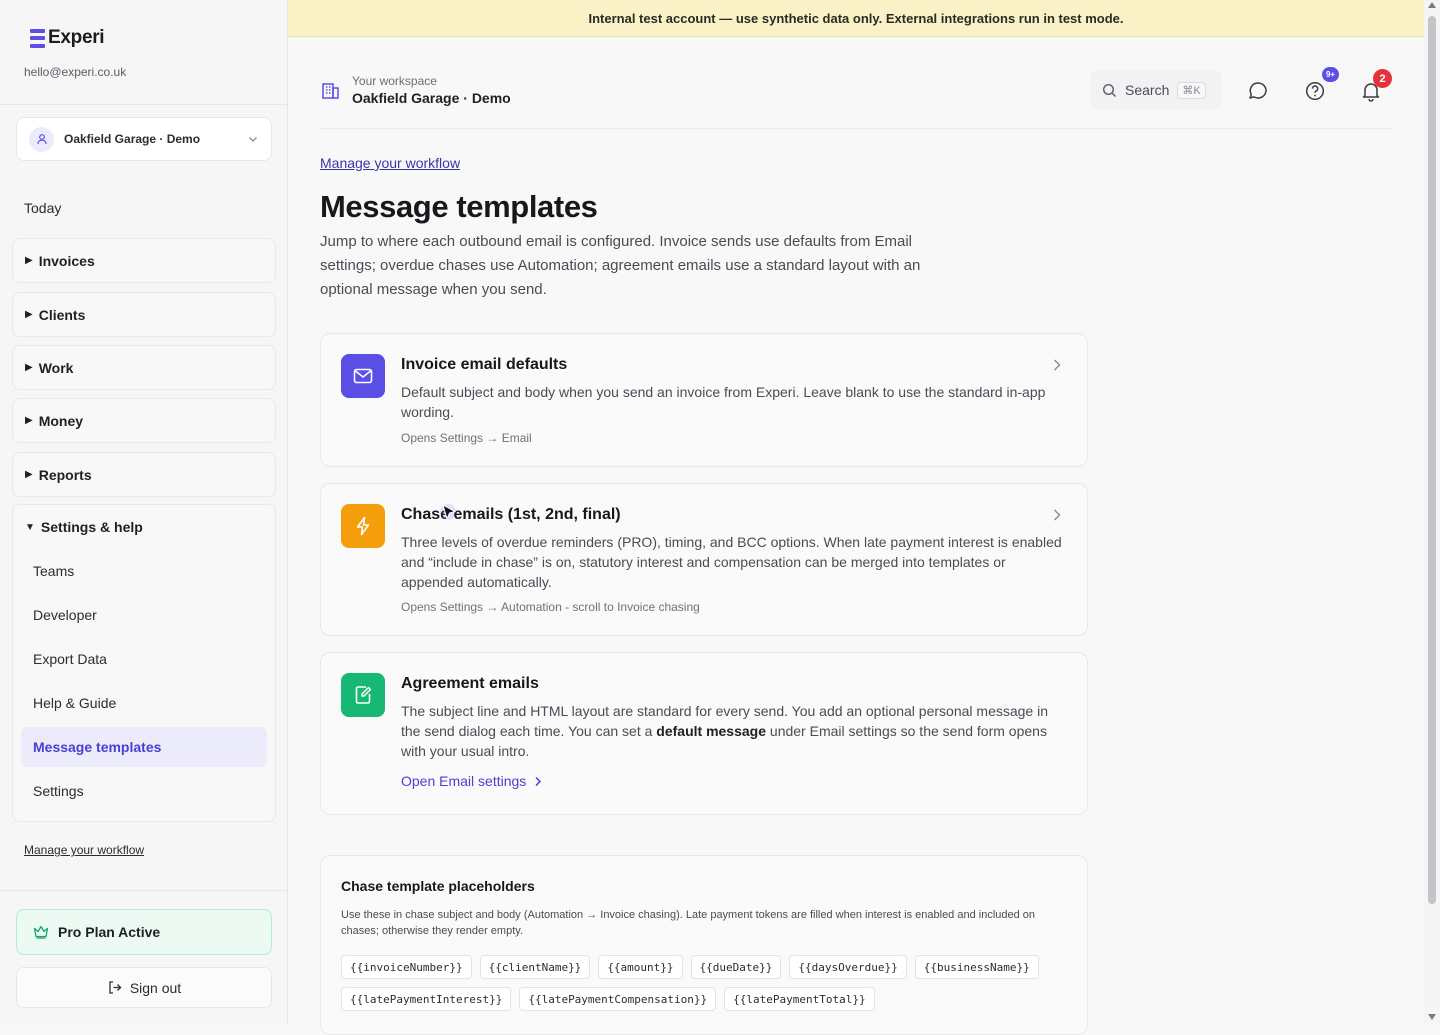  Describe the element at coordinates (1109, 90) in the screenshot. I see `search-icon` at that location.